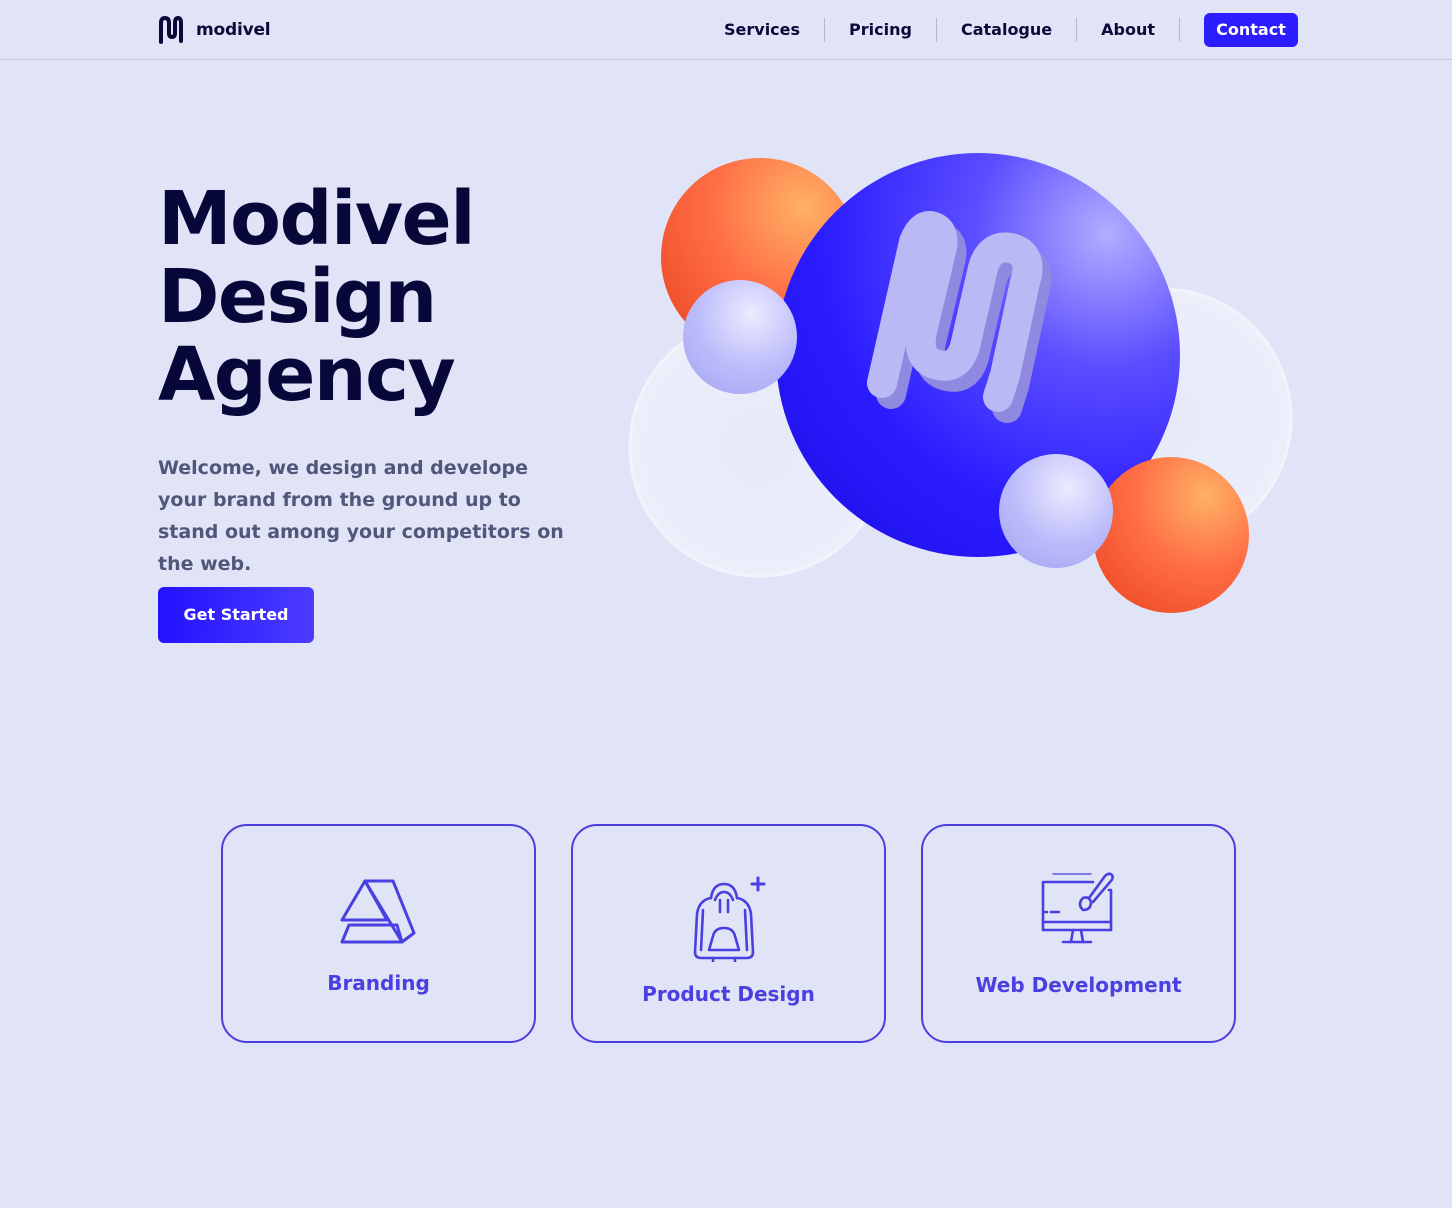 The image size is (1452, 1208). Describe the element at coordinates (297, 297) in the screenshot. I see `hero-title-line: Design` at that location.